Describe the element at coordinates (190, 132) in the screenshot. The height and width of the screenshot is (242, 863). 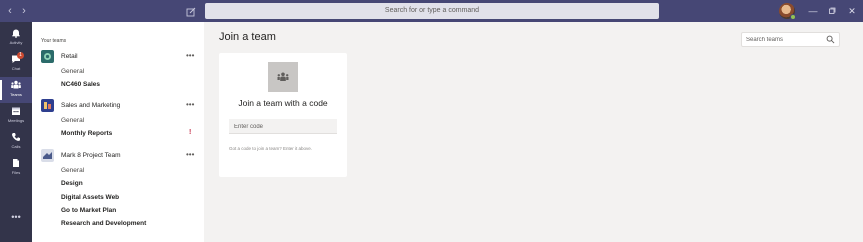
I see `alert-icon: !` at that location.